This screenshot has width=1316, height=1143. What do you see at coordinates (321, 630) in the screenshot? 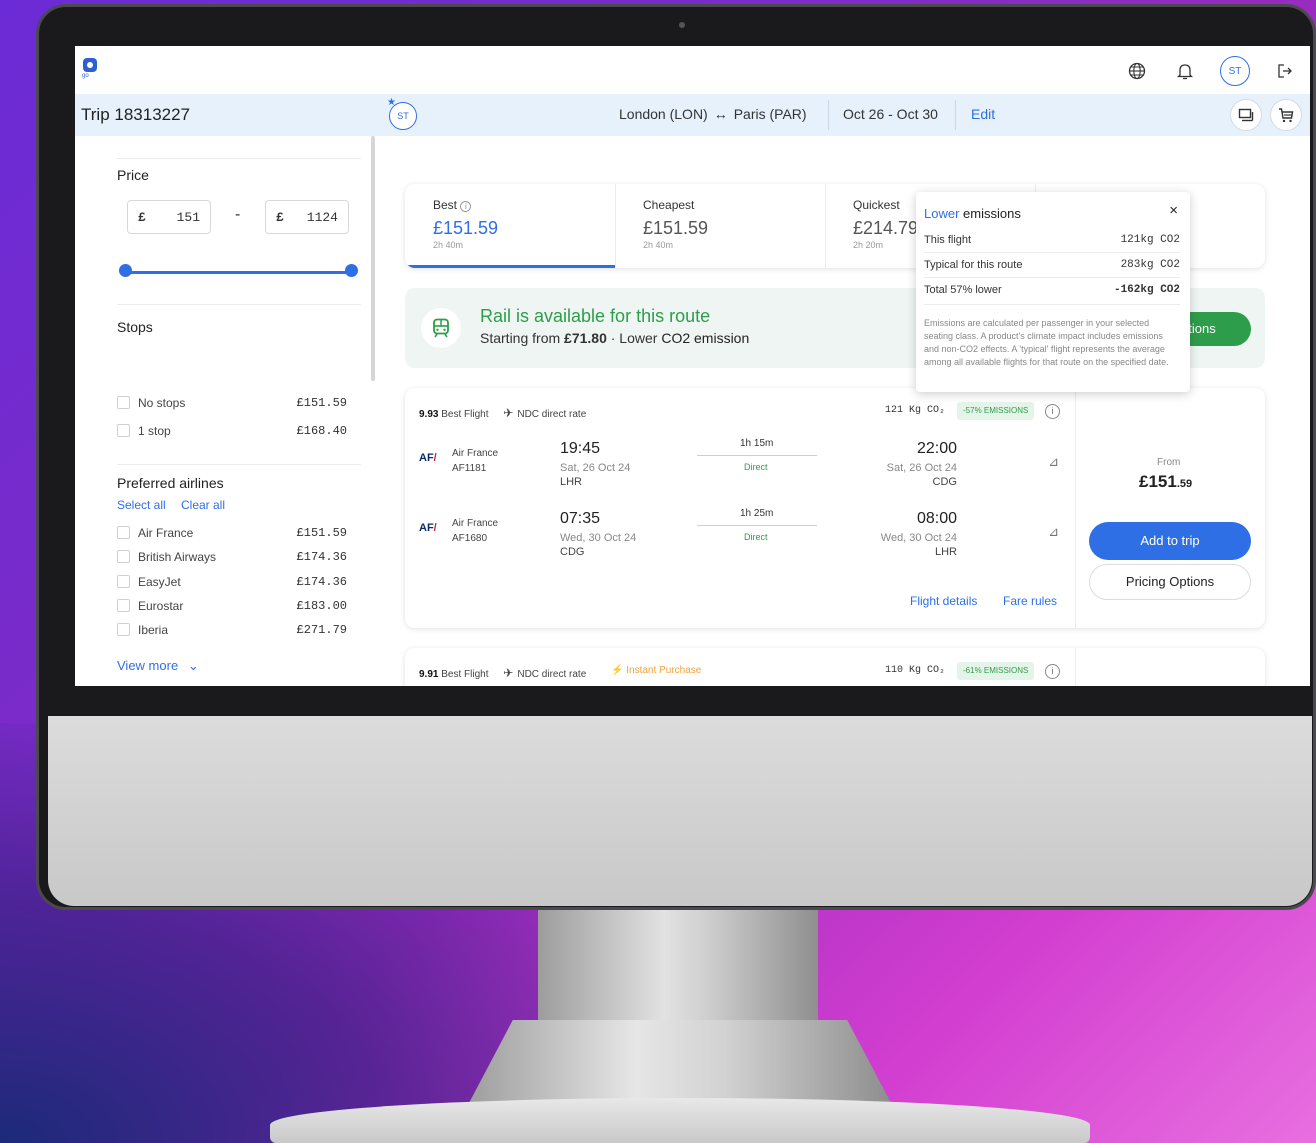
I see `option-price: £271.79` at bounding box center [321, 630].